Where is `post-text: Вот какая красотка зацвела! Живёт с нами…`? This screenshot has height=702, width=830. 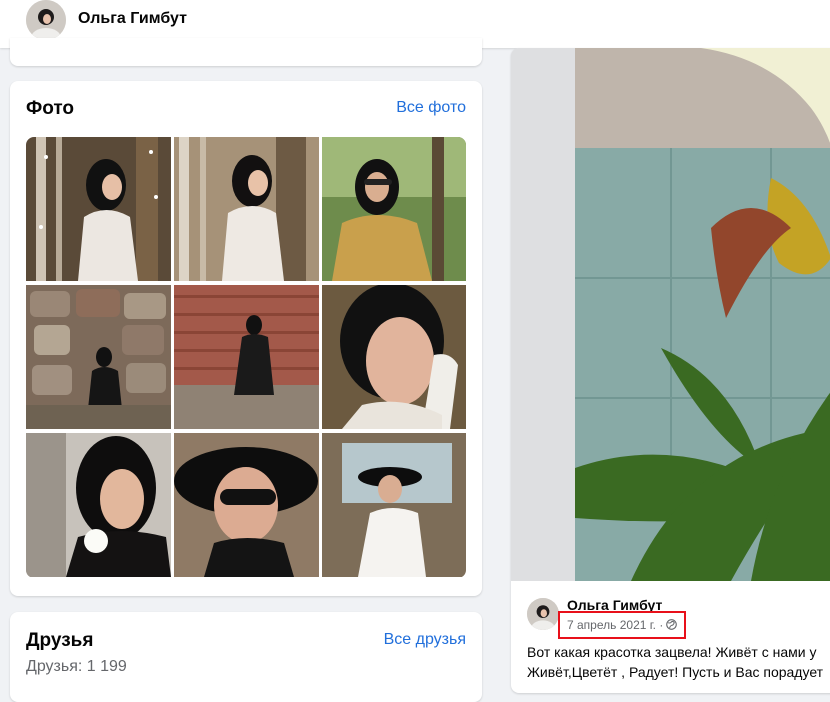
post-text: Вот какая красотка зацвела! Живёт с нами… is located at coordinates (678, 662).